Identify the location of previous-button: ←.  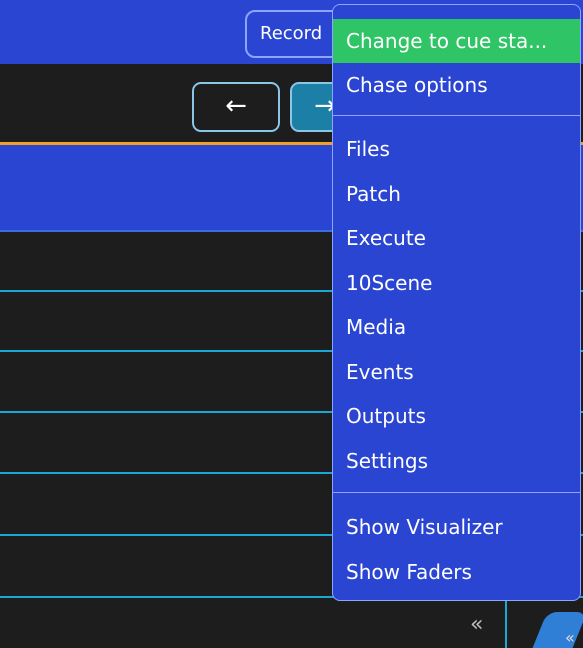
(236, 107).